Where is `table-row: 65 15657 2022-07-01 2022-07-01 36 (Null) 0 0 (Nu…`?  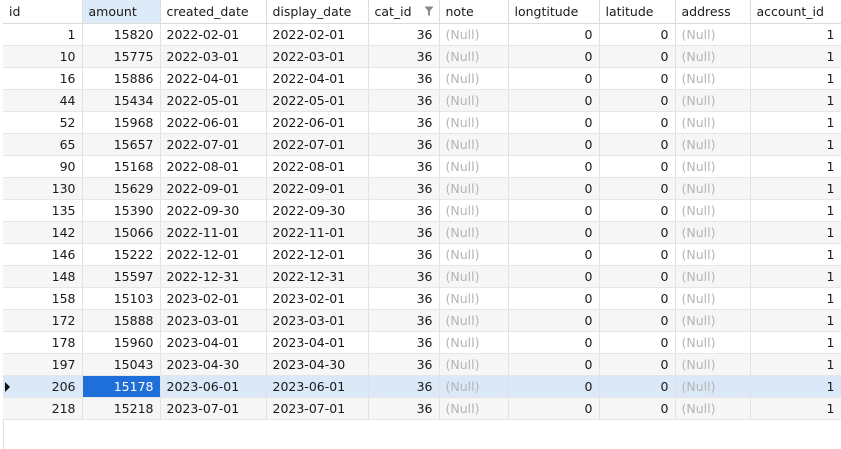 table-row: 65 15657 2022-07-01 2022-07-01 36 (Null) 0 0 (Nu… is located at coordinates (422, 144).